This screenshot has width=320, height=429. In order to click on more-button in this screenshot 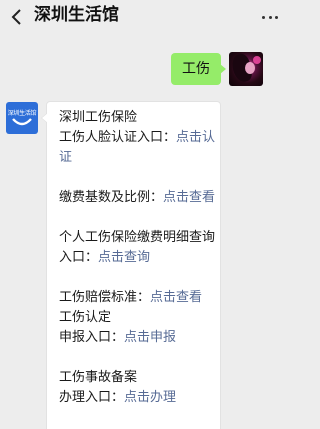, I will do `click(270, 17)`.